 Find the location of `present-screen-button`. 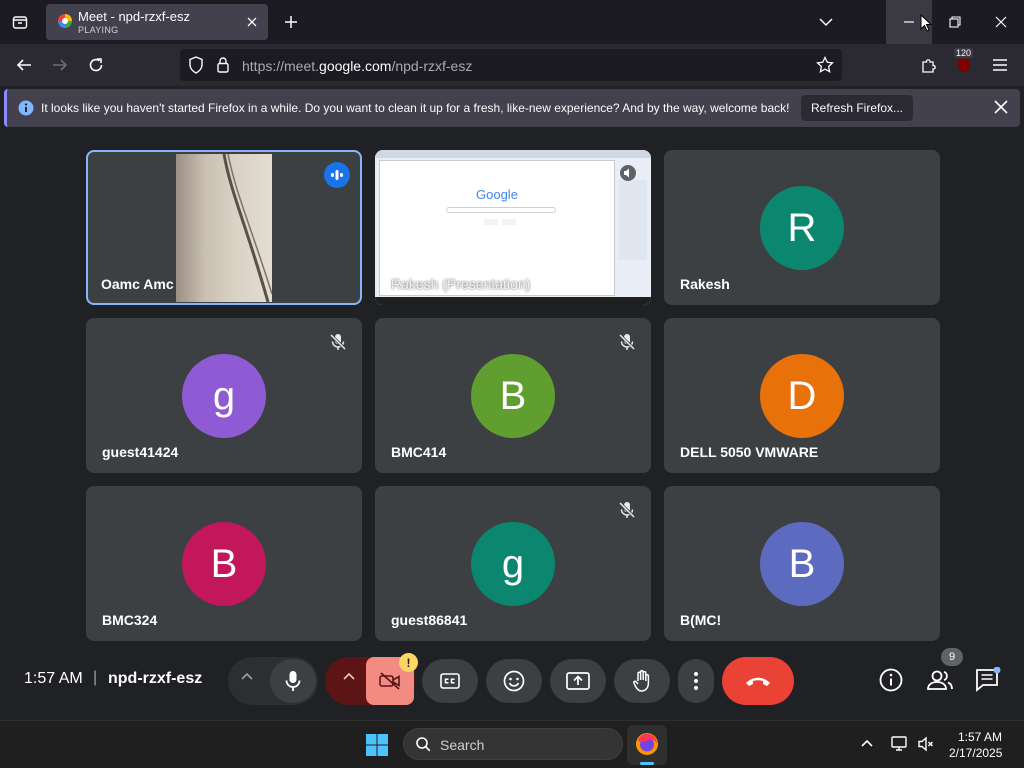

present-screen-button is located at coordinates (578, 681).